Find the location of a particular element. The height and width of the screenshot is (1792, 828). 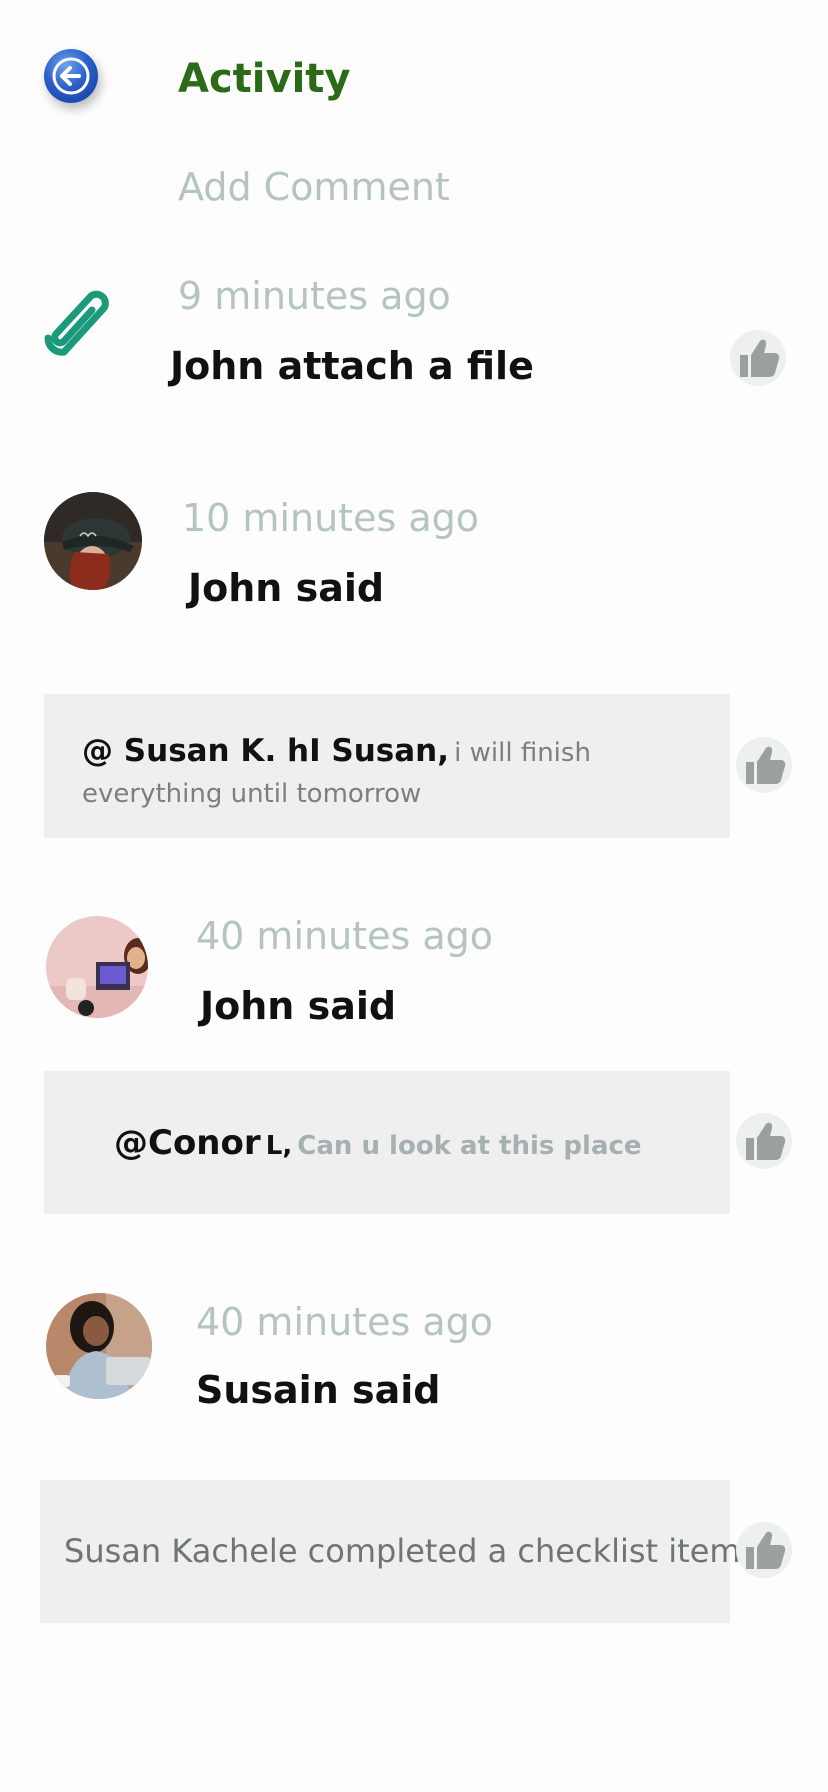

comment-body: Can u look at this place is located at coordinates (469, 1146).